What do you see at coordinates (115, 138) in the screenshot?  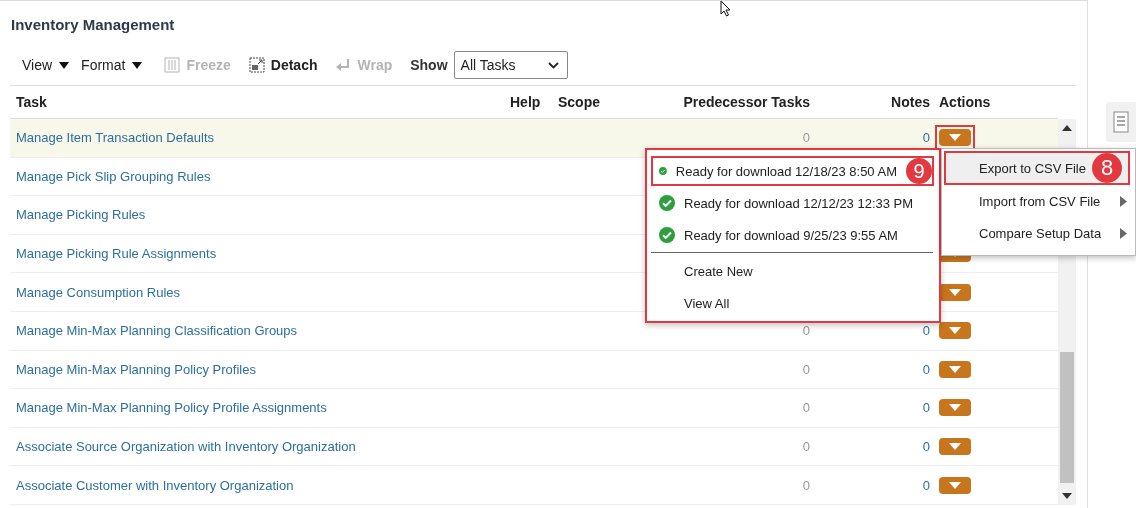 I see `task-link: Manage Item Transaction Defaults` at bounding box center [115, 138].